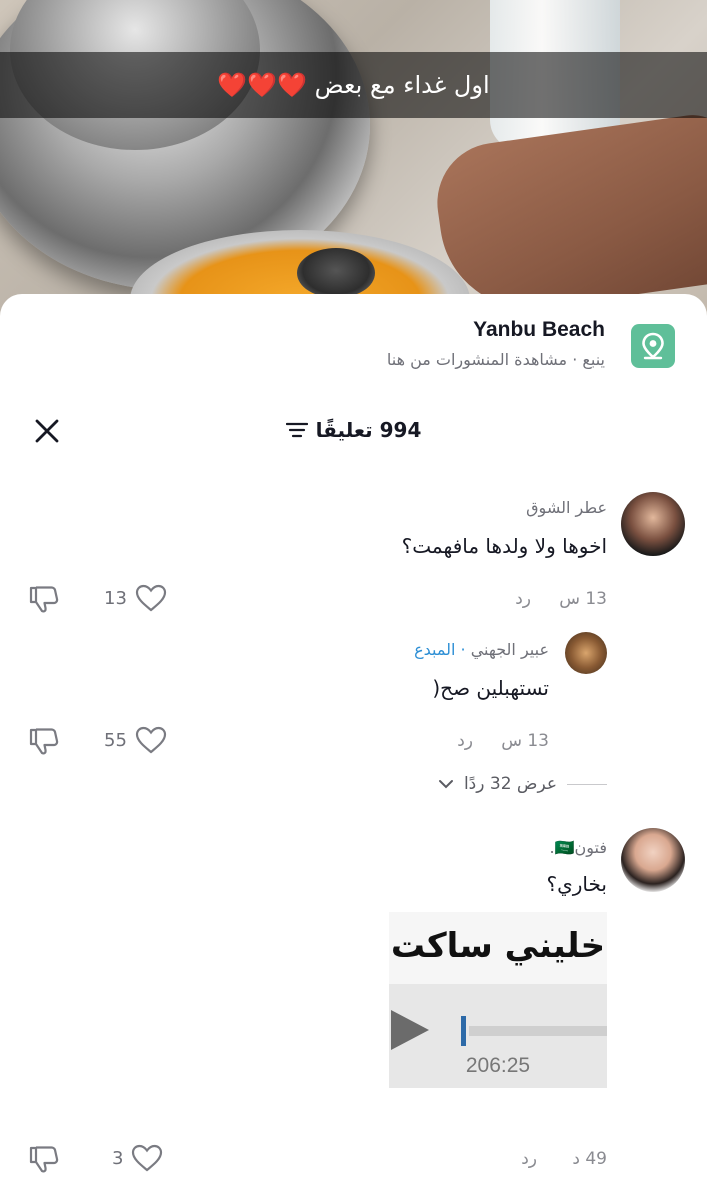 The image size is (707, 1200). What do you see at coordinates (445, 784) in the screenshot?
I see `chevron-down-icon` at bounding box center [445, 784].